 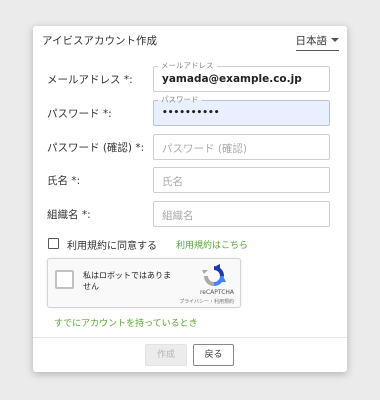 I want to click on terms-label: 利用規約に同意する, so click(x=112, y=244).